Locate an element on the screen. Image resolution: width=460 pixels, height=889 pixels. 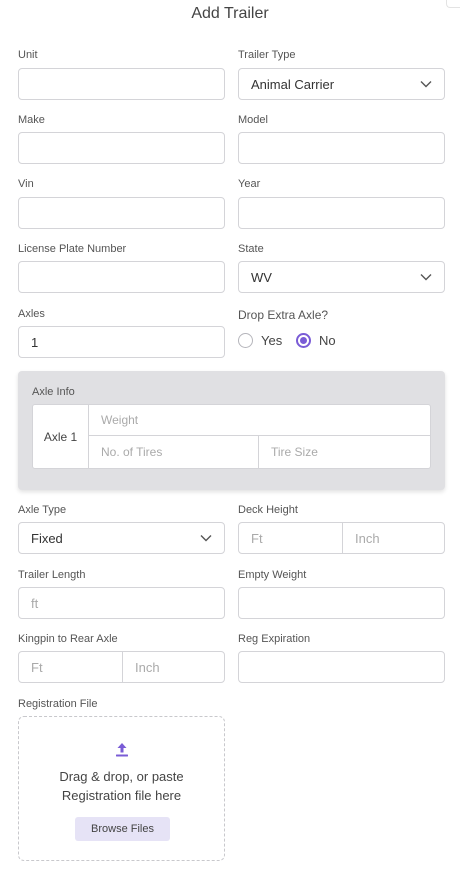
axles-input: 1 is located at coordinates (121, 342).